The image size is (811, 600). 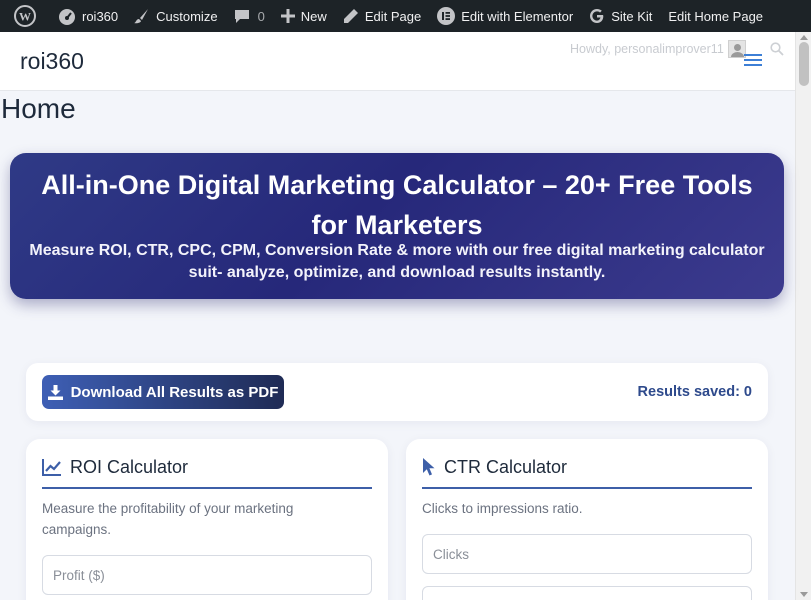 What do you see at coordinates (587, 554) in the screenshot?
I see `ctr-clicks-input` at bounding box center [587, 554].